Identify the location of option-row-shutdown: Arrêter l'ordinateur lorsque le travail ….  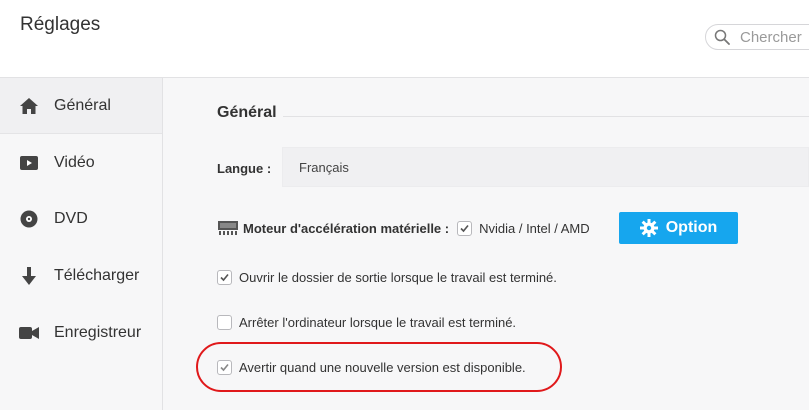
(366, 322).